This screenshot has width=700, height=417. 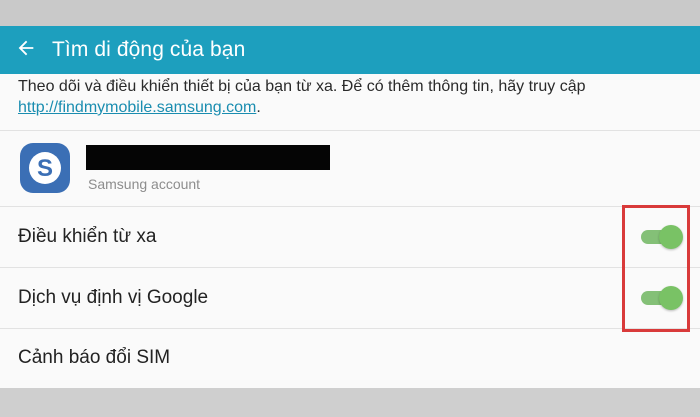 I want to click on app-bar: Tìm di động của bạn, so click(x=350, y=50).